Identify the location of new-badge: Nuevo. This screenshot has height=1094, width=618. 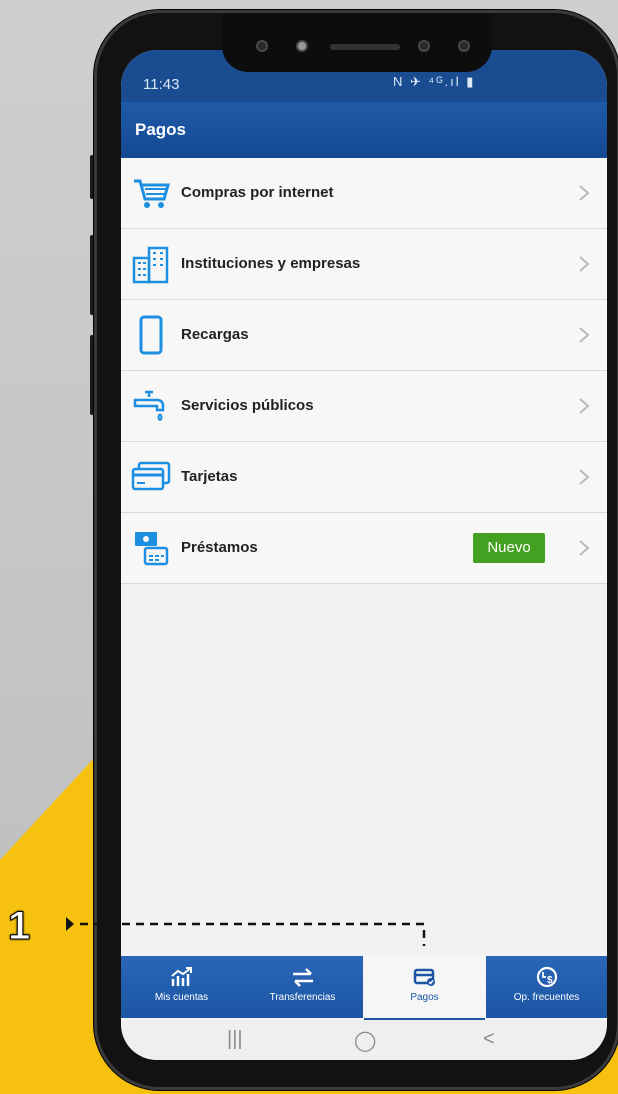
(509, 548).